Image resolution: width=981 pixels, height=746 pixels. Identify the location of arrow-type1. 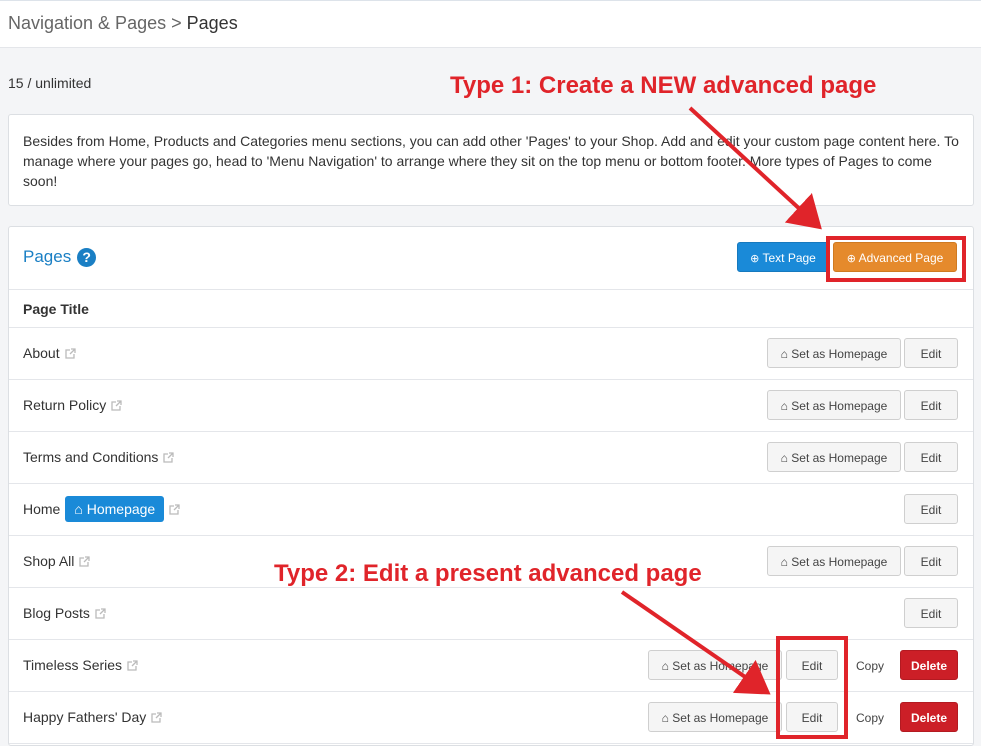
(755, 168).